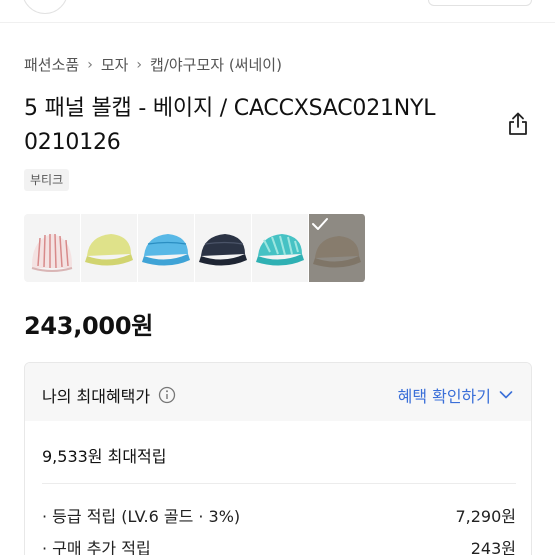 The width and height of the screenshot is (555, 555). I want to click on checkmark-icon, so click(320, 224).